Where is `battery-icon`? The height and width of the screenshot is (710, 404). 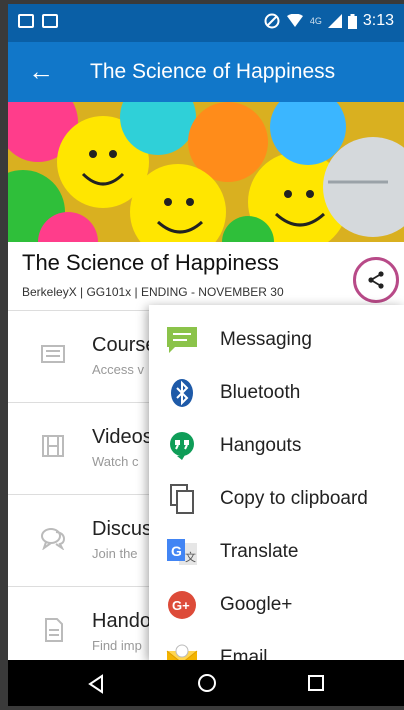
battery-icon is located at coordinates (352, 21).